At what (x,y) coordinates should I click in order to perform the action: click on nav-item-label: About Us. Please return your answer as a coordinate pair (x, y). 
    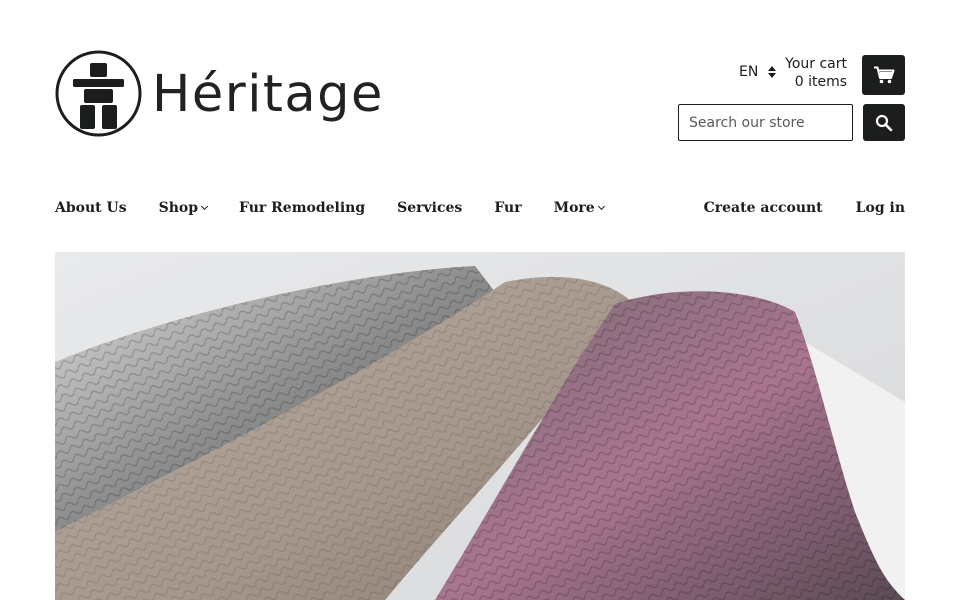
    Looking at the image, I should click on (91, 208).